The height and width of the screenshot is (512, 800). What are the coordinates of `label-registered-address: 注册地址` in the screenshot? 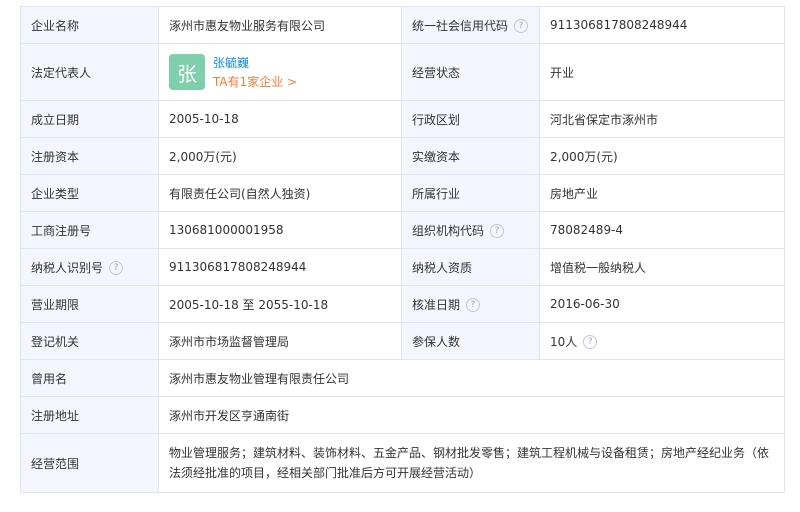 It's located at (89, 415).